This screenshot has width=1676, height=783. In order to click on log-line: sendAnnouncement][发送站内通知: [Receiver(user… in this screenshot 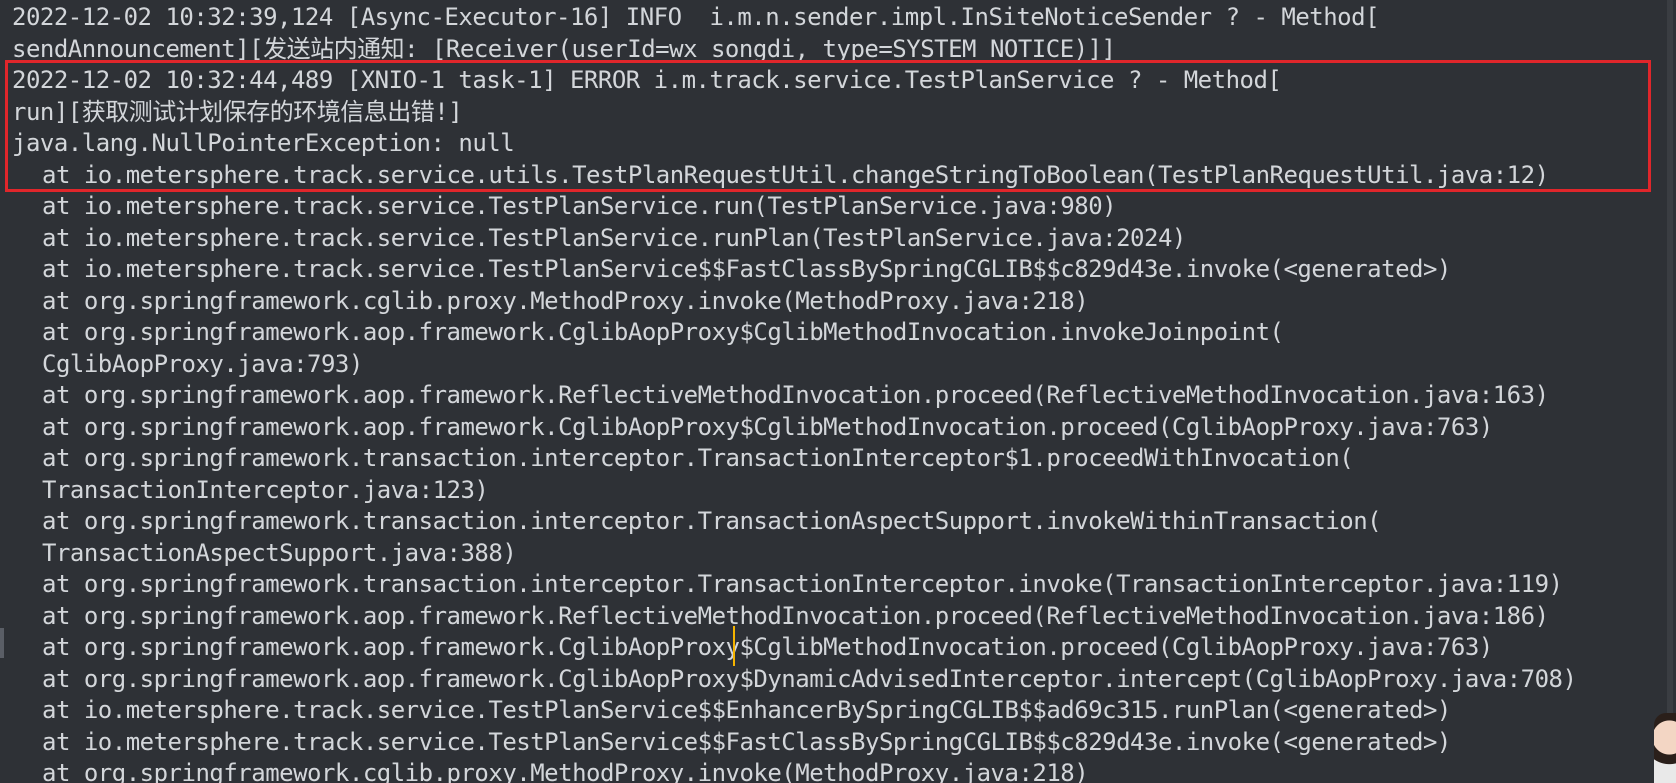, I will do `click(564, 48)`.